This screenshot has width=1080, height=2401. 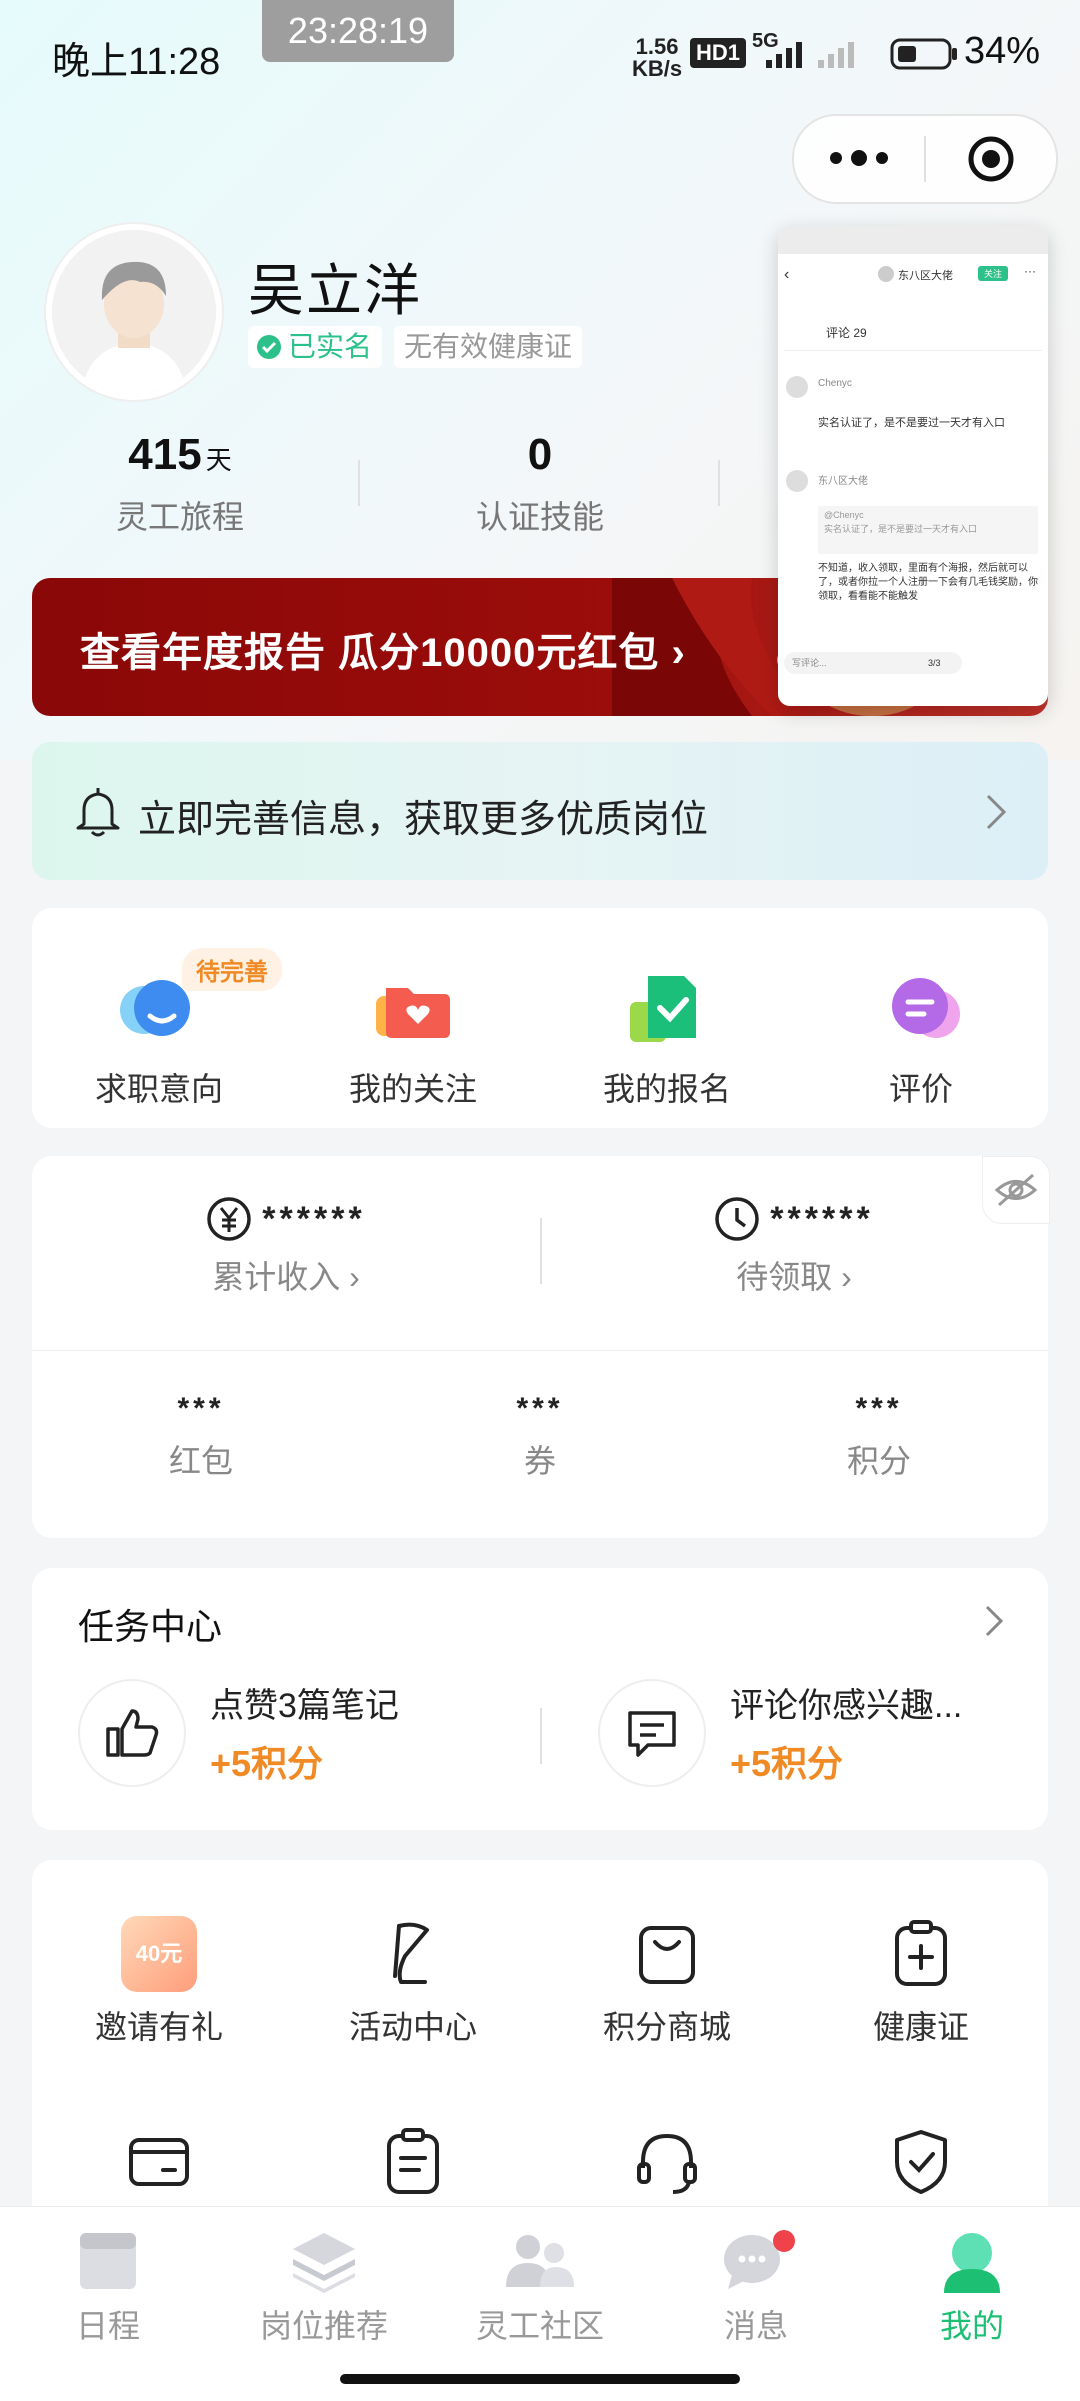 What do you see at coordinates (201, 1437) in the screenshot?
I see `red-packet-item: *** 红包` at bounding box center [201, 1437].